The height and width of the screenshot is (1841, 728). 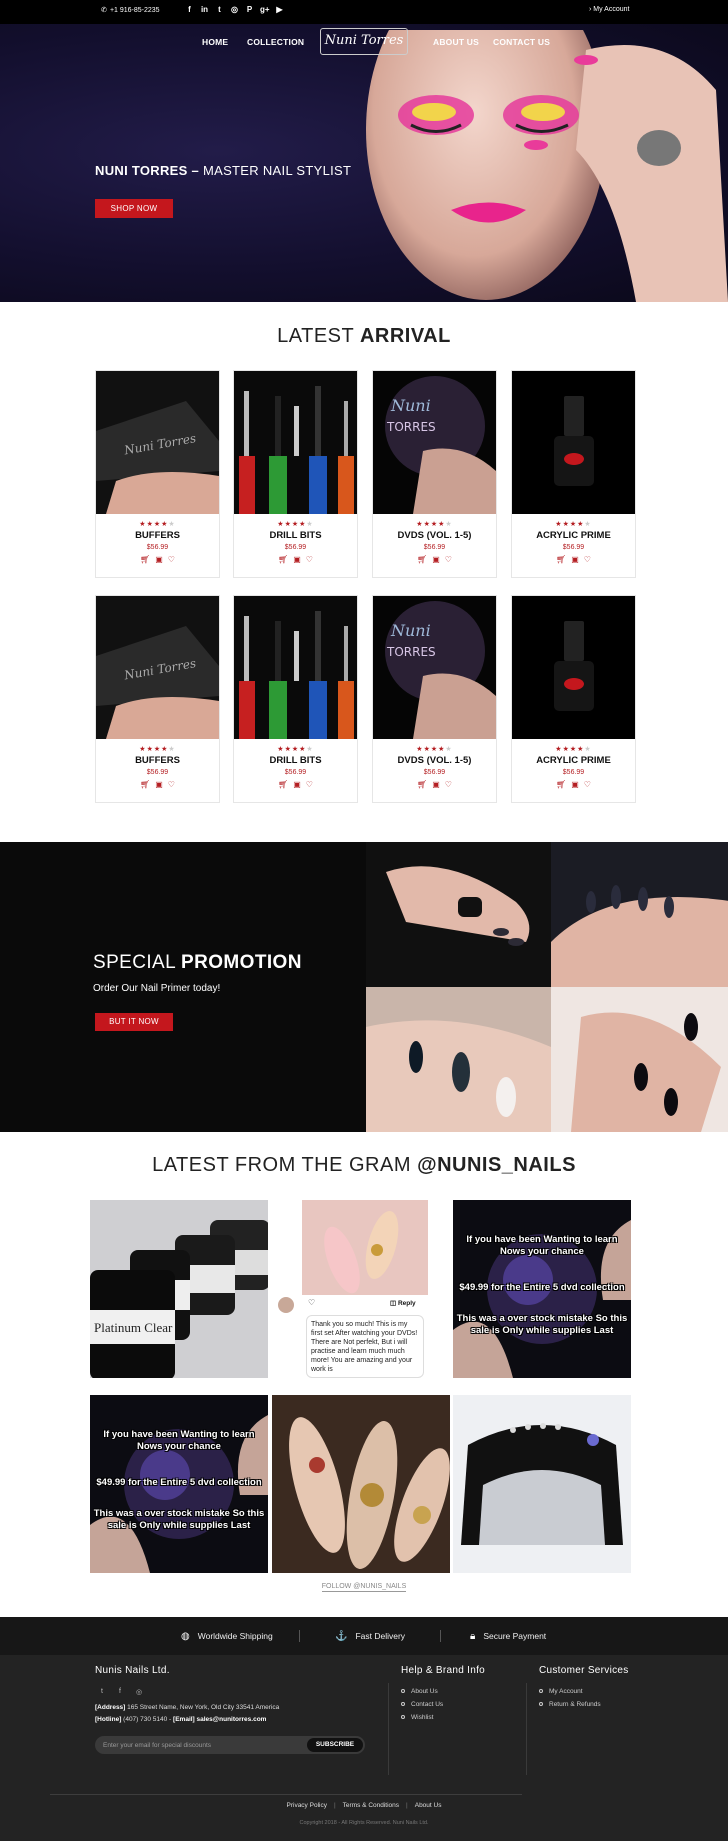 I want to click on pinterest-icon: P, so click(x=249, y=10).